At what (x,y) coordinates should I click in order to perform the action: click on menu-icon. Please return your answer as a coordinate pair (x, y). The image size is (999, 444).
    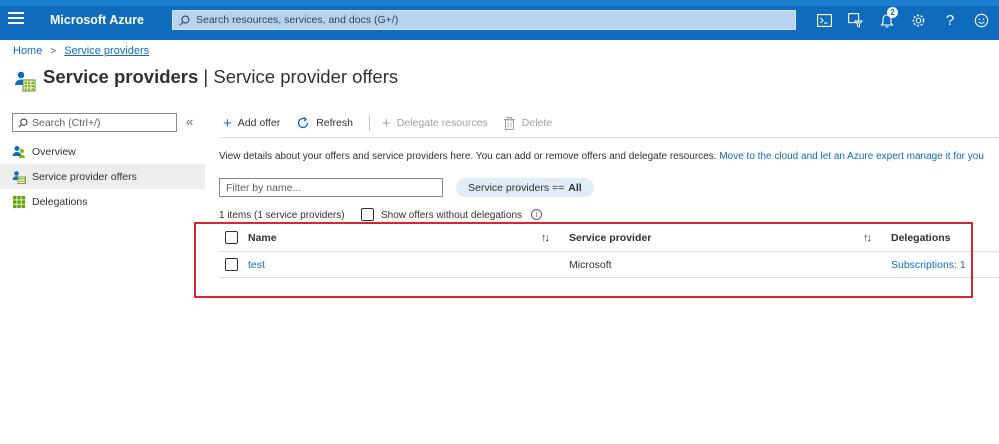
    Looking at the image, I should click on (16, 20).